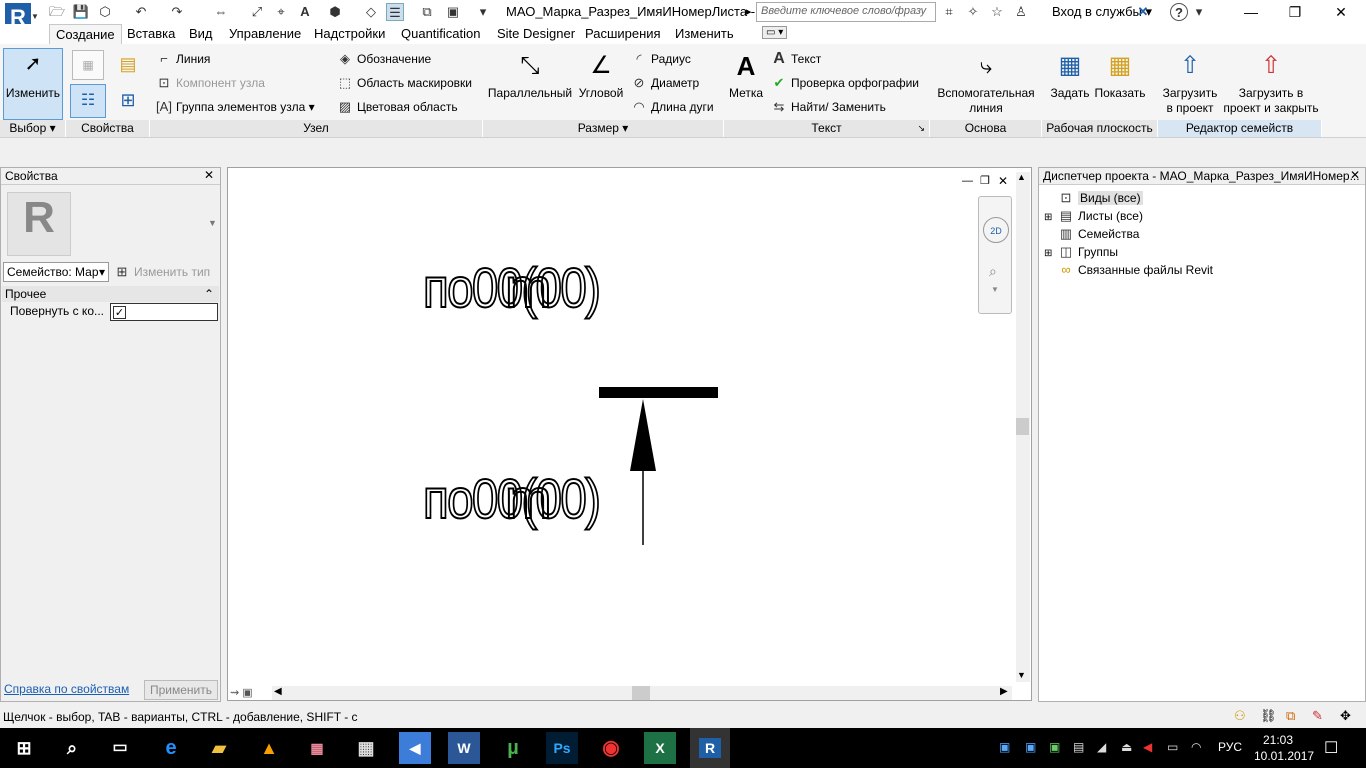  I want to click on masking-region-button: ⬚ Область маскировки, so click(404, 83).